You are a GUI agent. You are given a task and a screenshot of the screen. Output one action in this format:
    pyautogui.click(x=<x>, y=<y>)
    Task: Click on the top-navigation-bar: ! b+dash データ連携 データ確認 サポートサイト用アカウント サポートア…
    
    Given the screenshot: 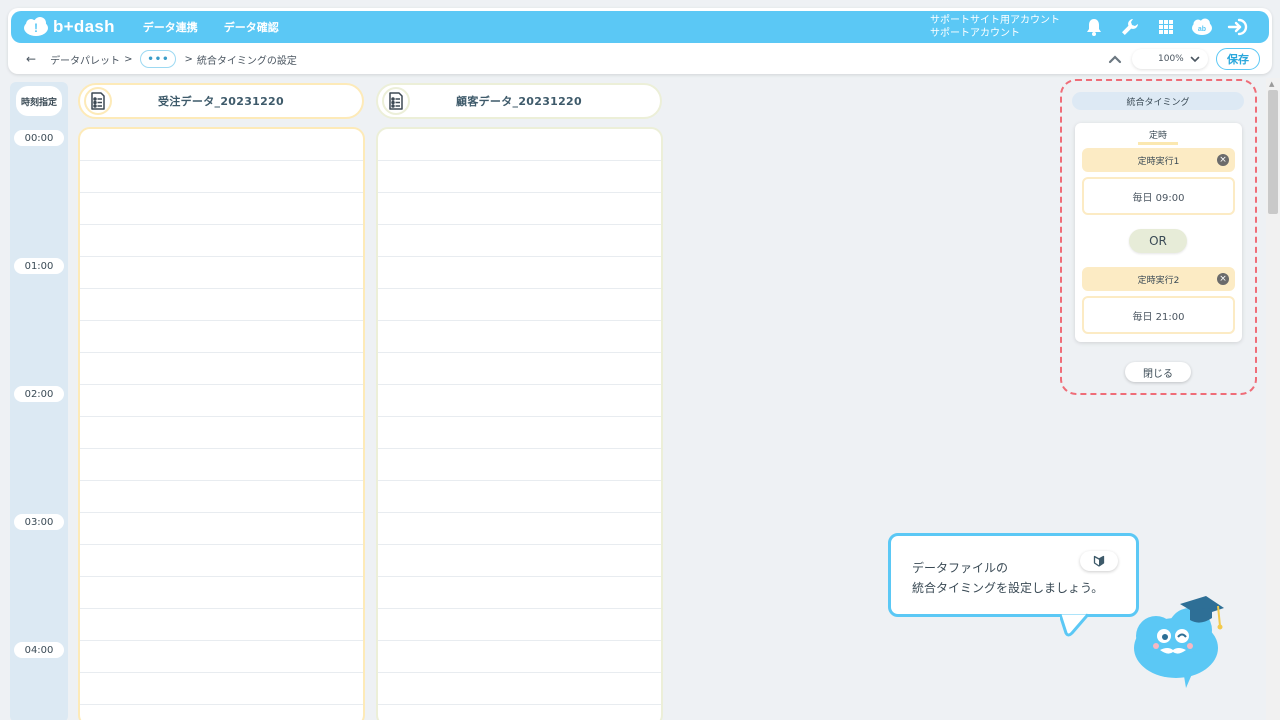 What is the action you would take?
    pyautogui.click(x=640, y=27)
    